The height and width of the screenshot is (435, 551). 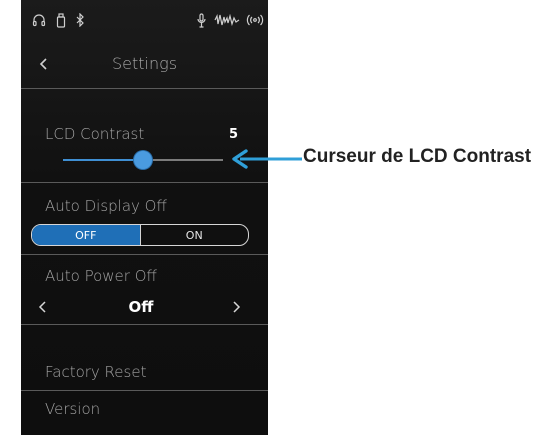 What do you see at coordinates (95, 134) in the screenshot?
I see `lcd-contrast-label: LCD Contrast` at bounding box center [95, 134].